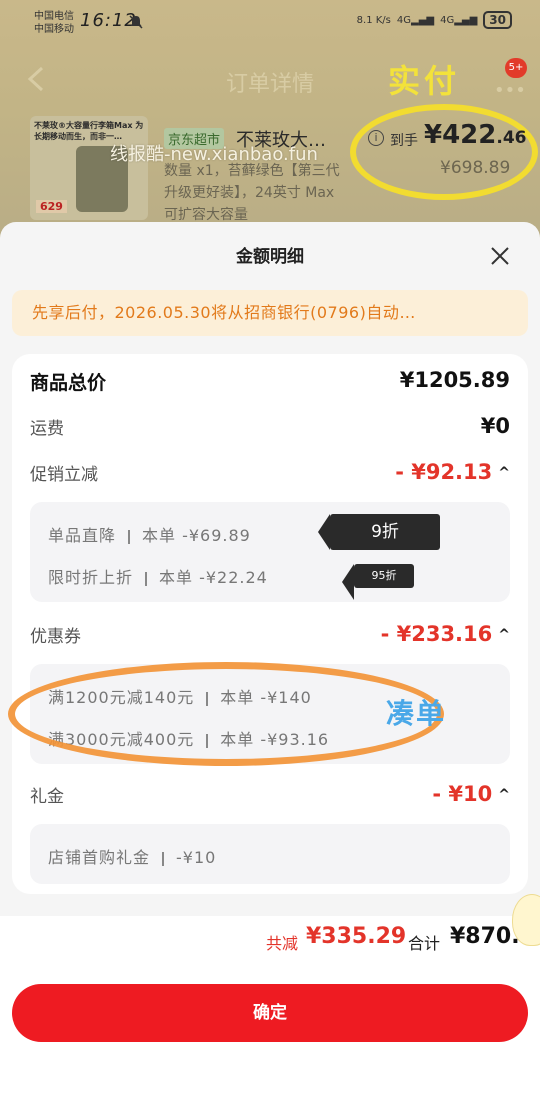  What do you see at coordinates (416, 713) in the screenshot?
I see `coudan-annotation: 凑单` at bounding box center [416, 713].